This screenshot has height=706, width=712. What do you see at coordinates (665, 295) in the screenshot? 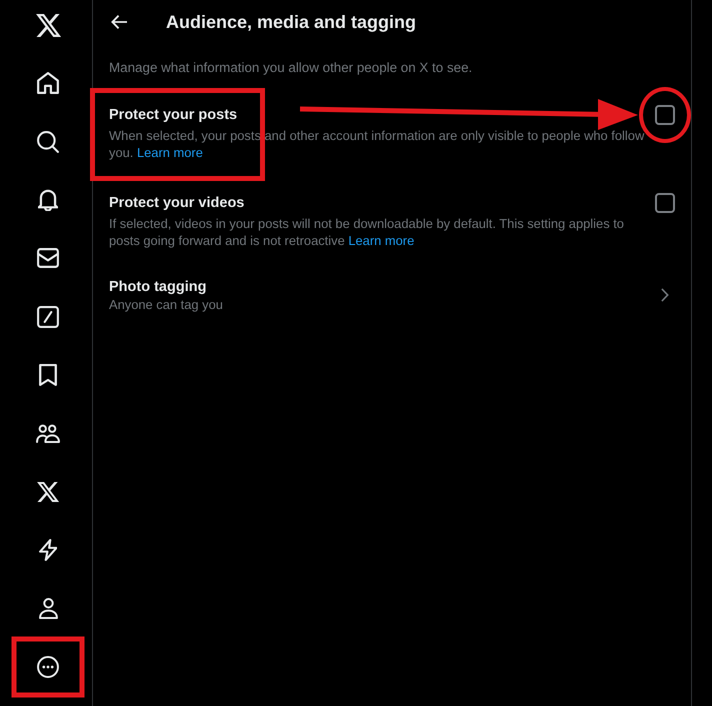
I see `chevron-right-icon` at bounding box center [665, 295].